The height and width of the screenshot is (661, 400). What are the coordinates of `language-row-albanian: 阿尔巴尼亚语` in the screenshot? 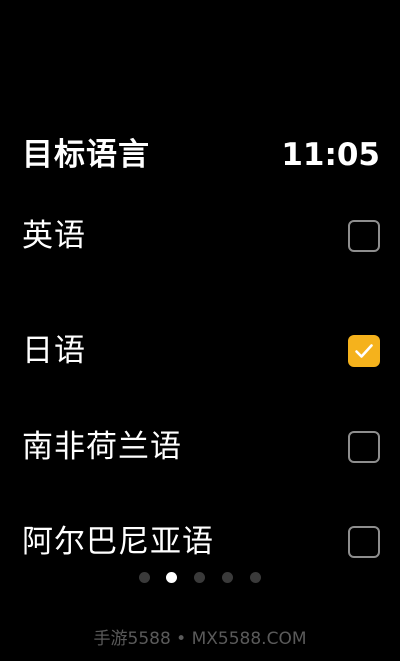 It's located at (200, 542).